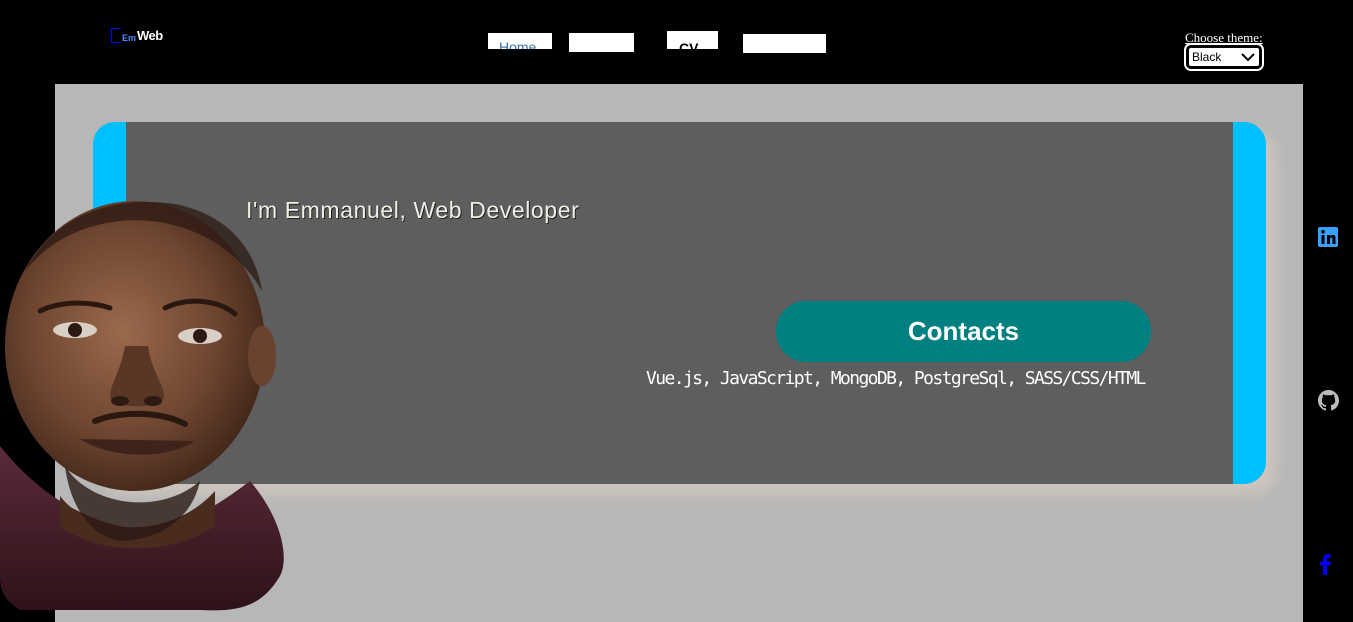 Image resolution: width=1353 pixels, height=622 pixels. I want to click on chevron-down-icon, so click(1248, 57).